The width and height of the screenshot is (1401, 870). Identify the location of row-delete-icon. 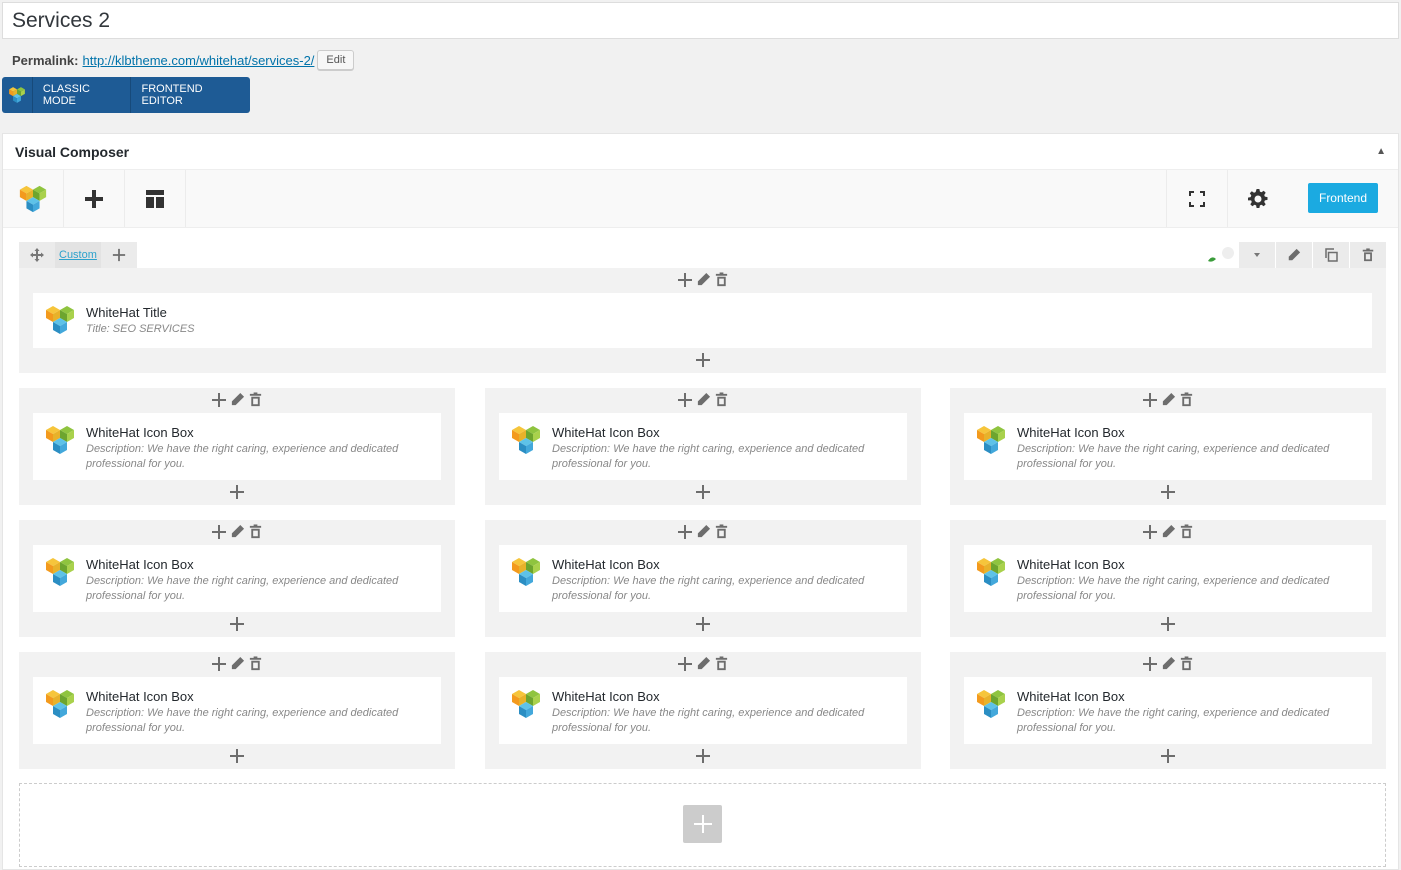
(1368, 255).